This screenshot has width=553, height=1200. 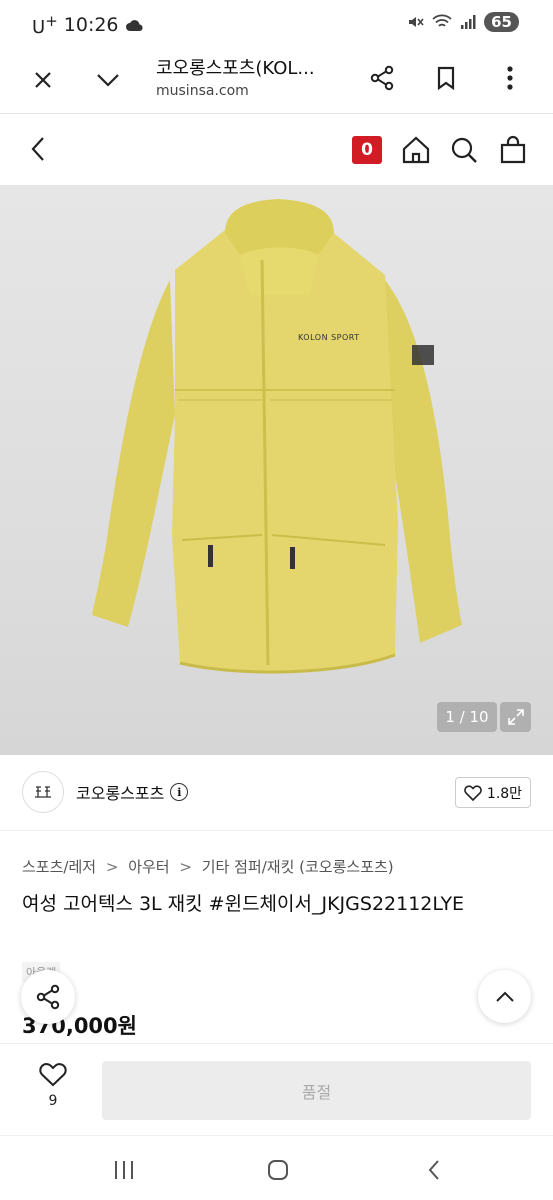 What do you see at coordinates (276, 24) in the screenshot?
I see `status-bar: U+ 10:26 65` at bounding box center [276, 24].